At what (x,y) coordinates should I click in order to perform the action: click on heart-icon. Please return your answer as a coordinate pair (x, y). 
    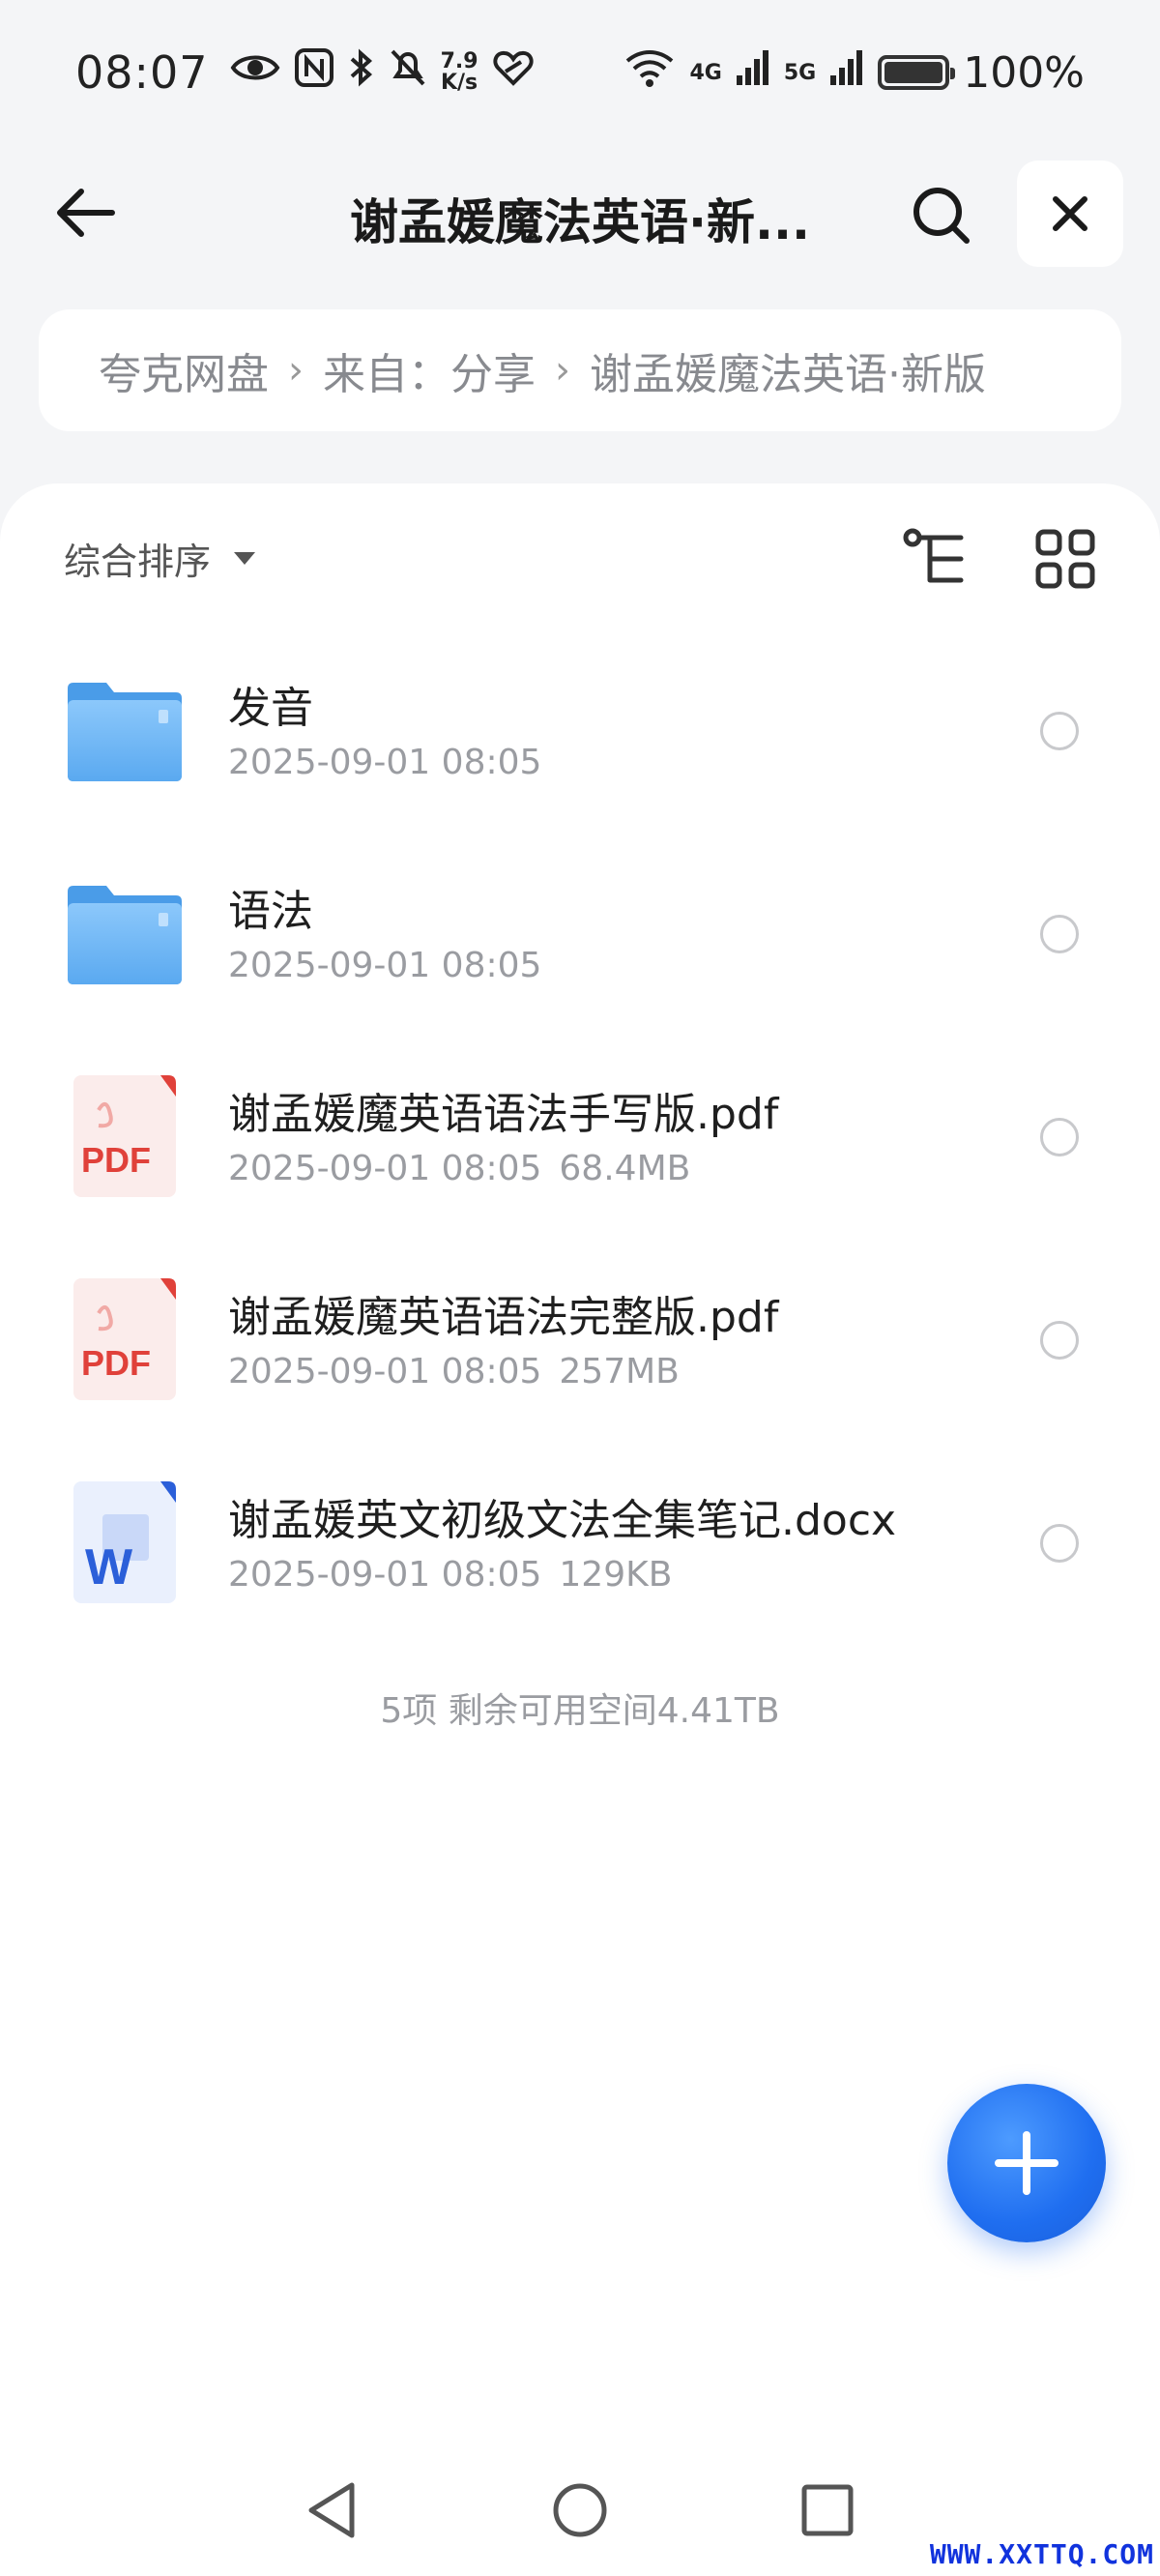
    Looking at the image, I should click on (513, 73).